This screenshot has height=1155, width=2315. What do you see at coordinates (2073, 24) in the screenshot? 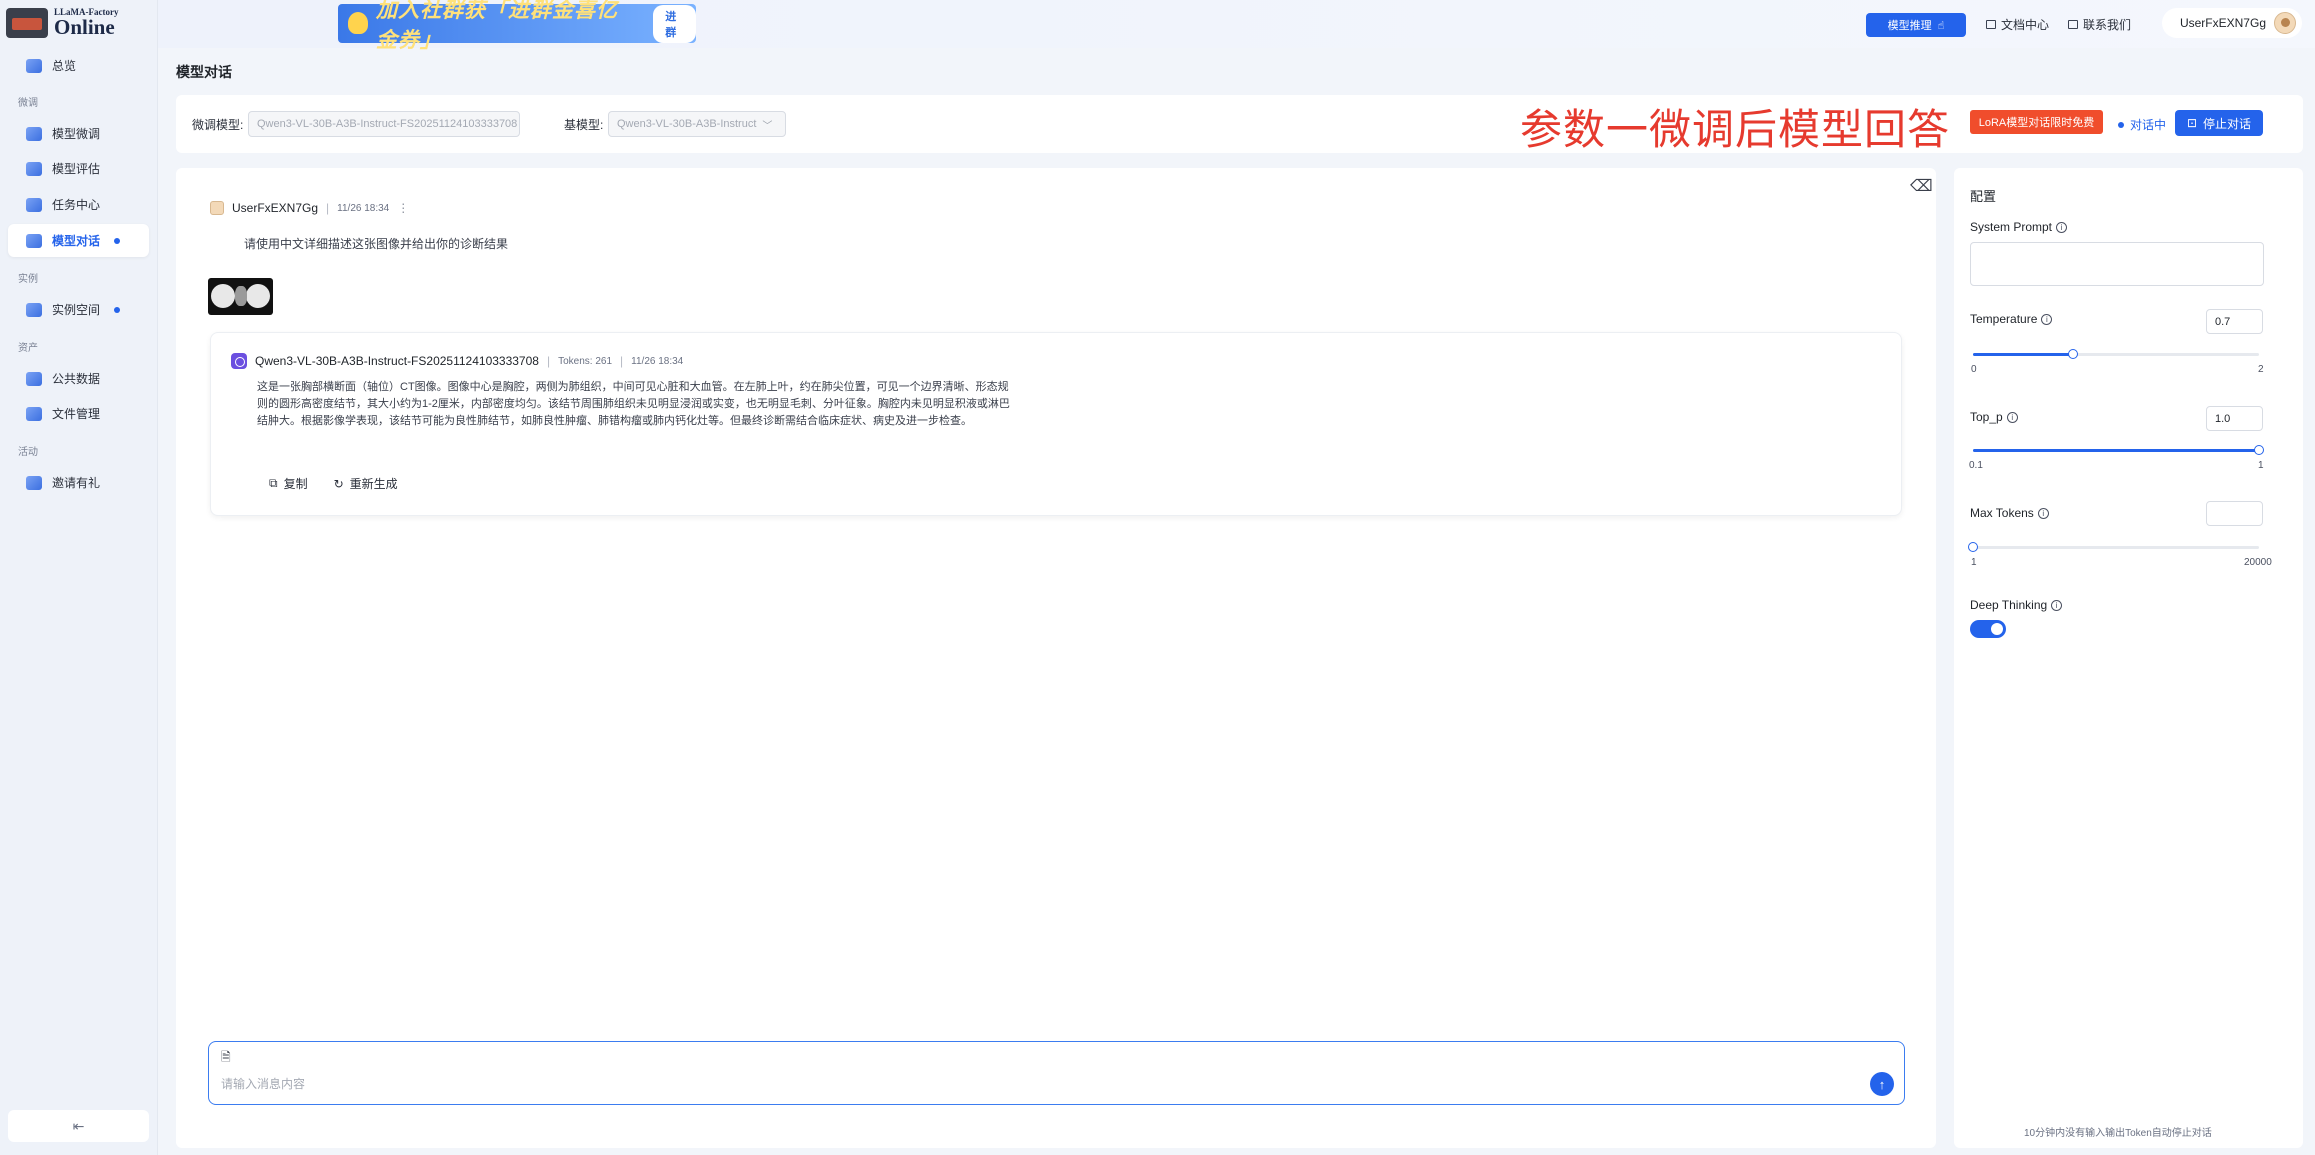
I see `monitor-icon` at bounding box center [2073, 24].